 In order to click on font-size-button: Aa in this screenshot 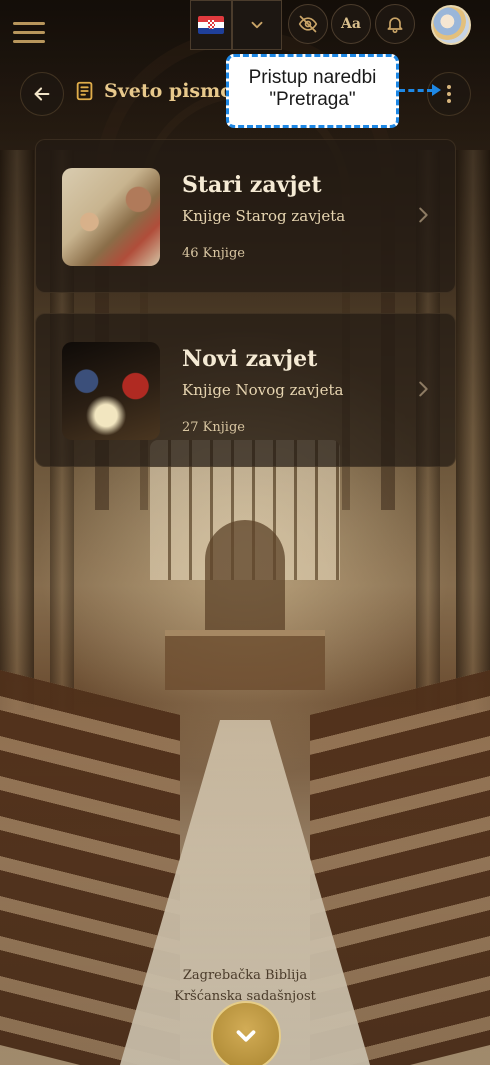, I will do `click(351, 24)`.